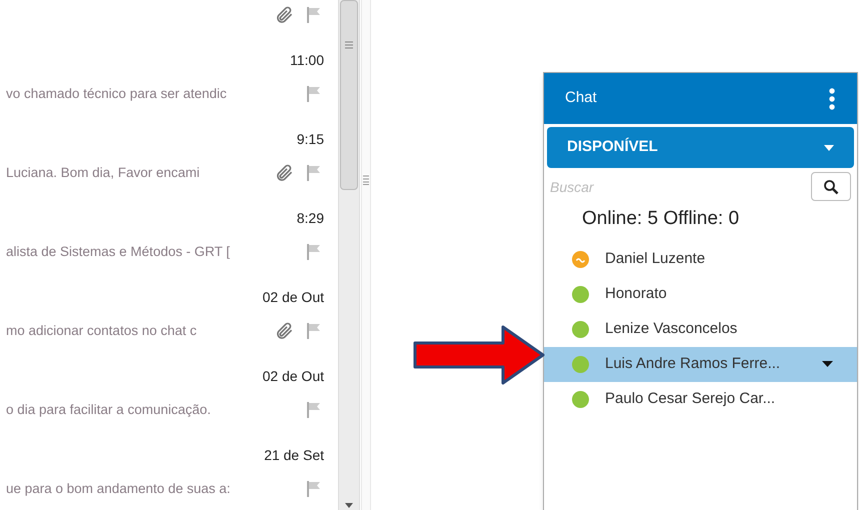 The image size is (859, 510). I want to click on search-icon, so click(831, 186).